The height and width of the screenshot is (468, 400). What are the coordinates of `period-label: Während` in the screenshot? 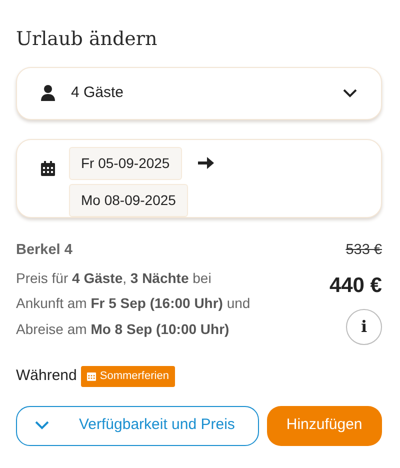 It's located at (46, 376).